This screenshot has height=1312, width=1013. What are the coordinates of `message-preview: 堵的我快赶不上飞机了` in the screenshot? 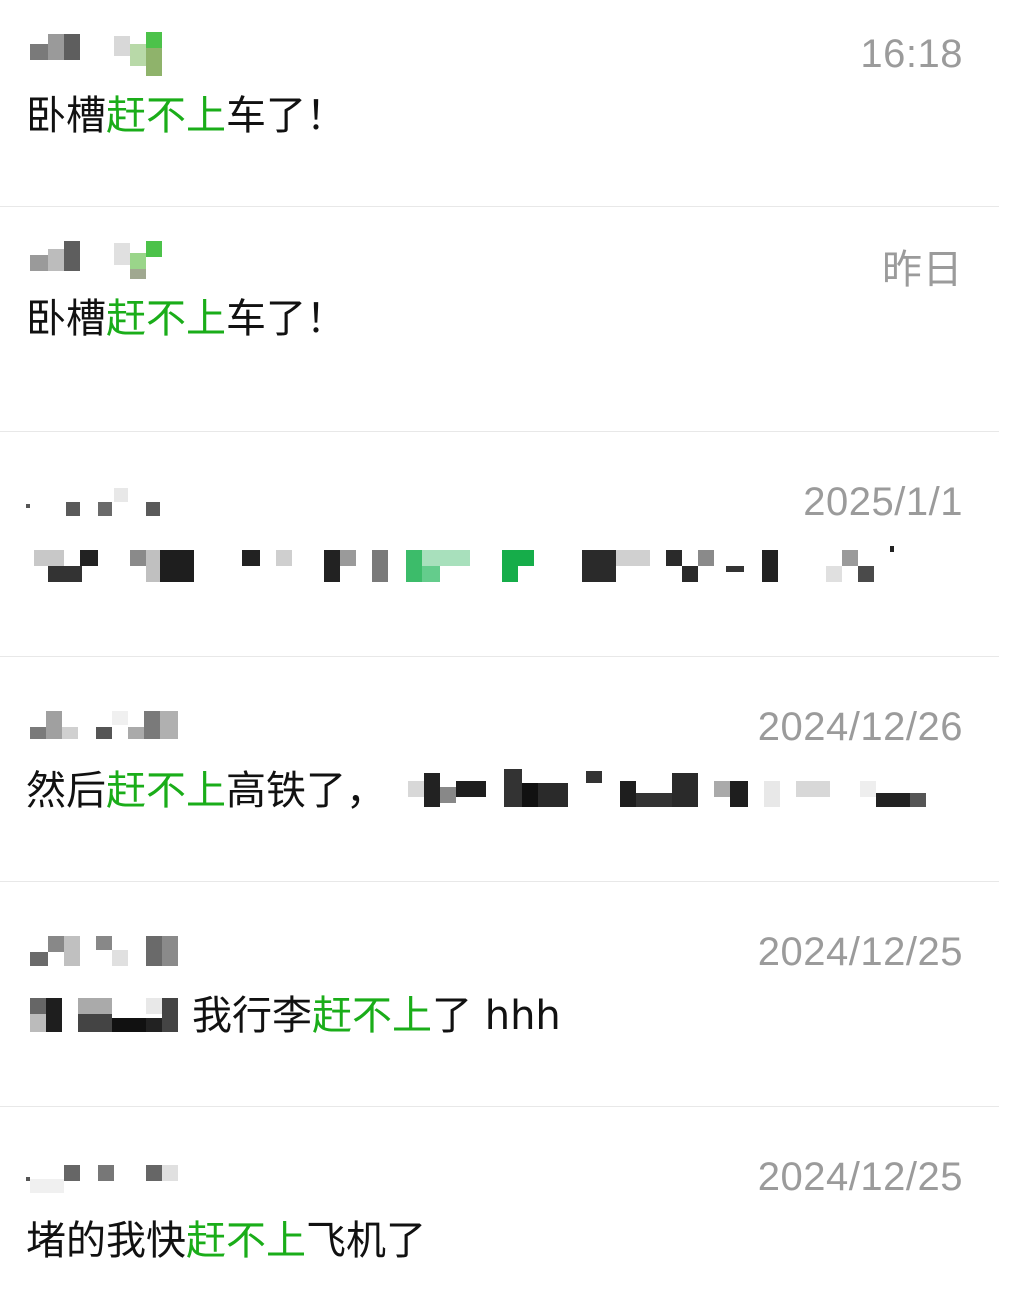 It's located at (226, 1241).